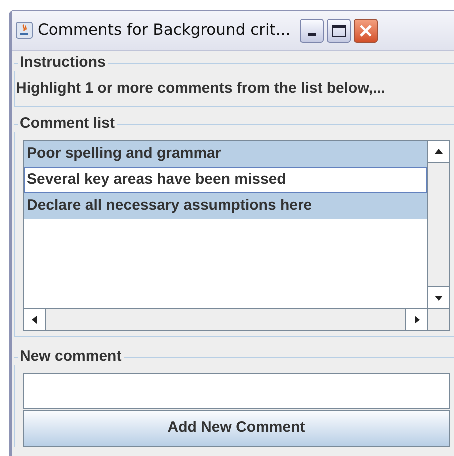  I want to click on scroll-up-icon, so click(439, 151).